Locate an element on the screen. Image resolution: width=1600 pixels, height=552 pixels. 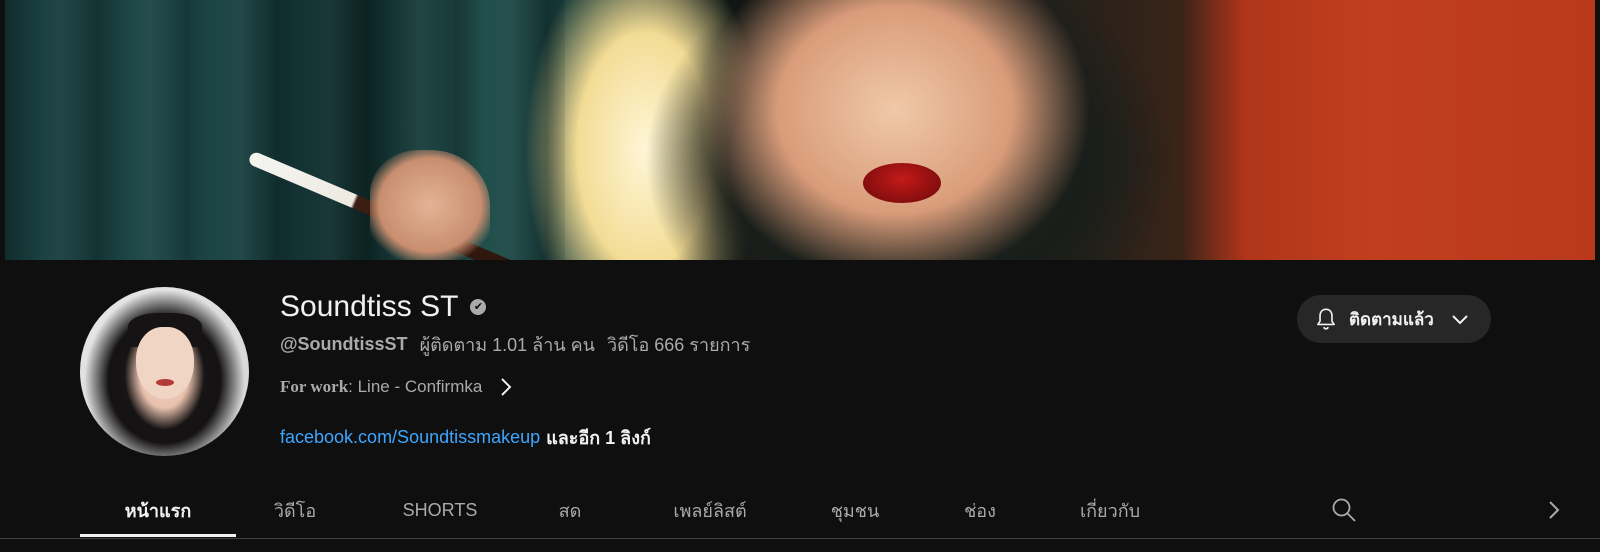
channel-title: Soundtiss ST ✔ is located at coordinates (383, 307).